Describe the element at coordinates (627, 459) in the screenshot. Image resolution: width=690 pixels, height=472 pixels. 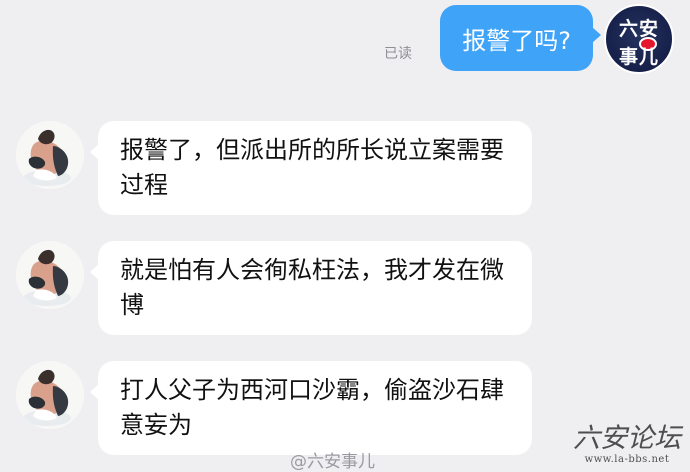
I see `site-logo-url: www.la-bbs.net` at that location.